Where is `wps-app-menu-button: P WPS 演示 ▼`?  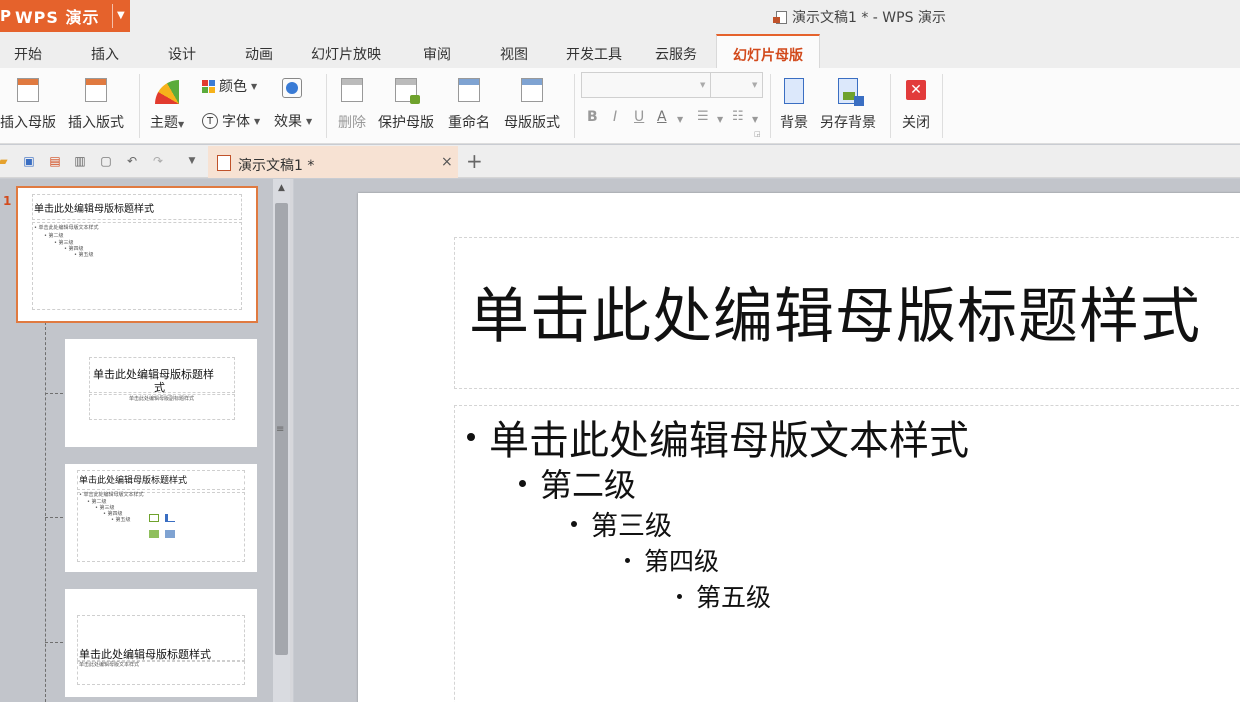
wps-app-menu-button: P WPS 演示 ▼ is located at coordinates (65, 16).